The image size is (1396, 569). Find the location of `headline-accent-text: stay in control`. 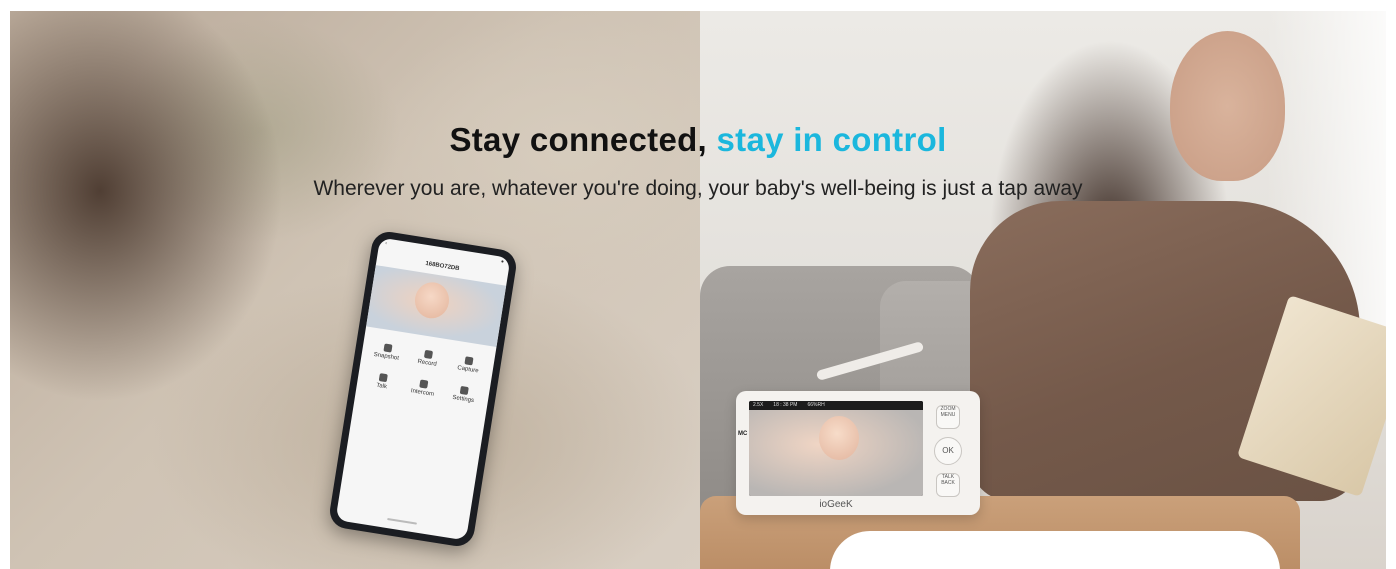

headline-accent-text: stay in control is located at coordinates (831, 139).